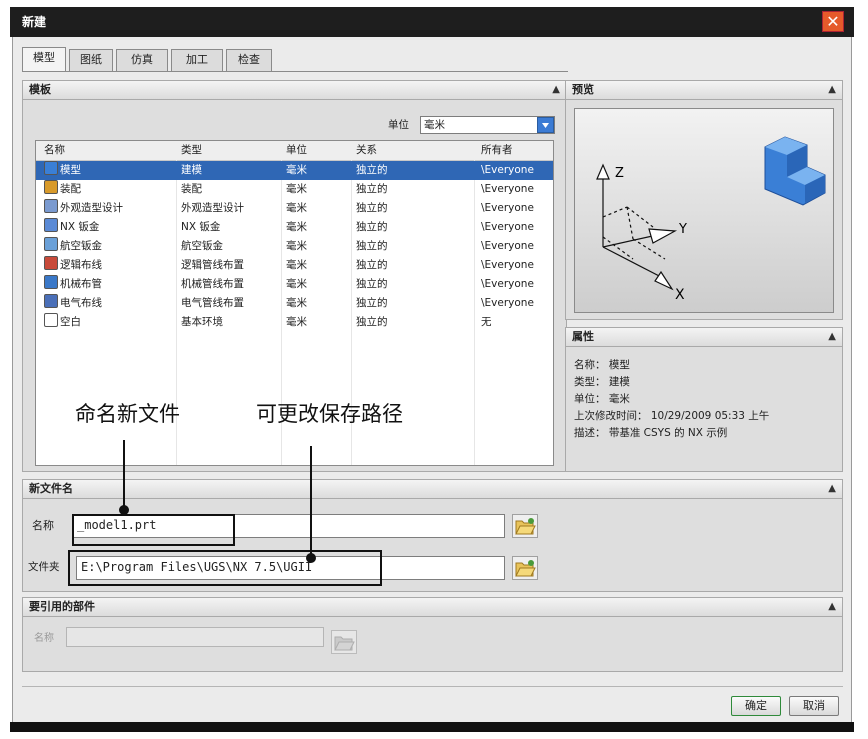 This screenshot has width=868, height=739. Describe the element at coordinates (62, 606) in the screenshot. I see `referenced-parts-header-label: 要引用的部件` at that location.